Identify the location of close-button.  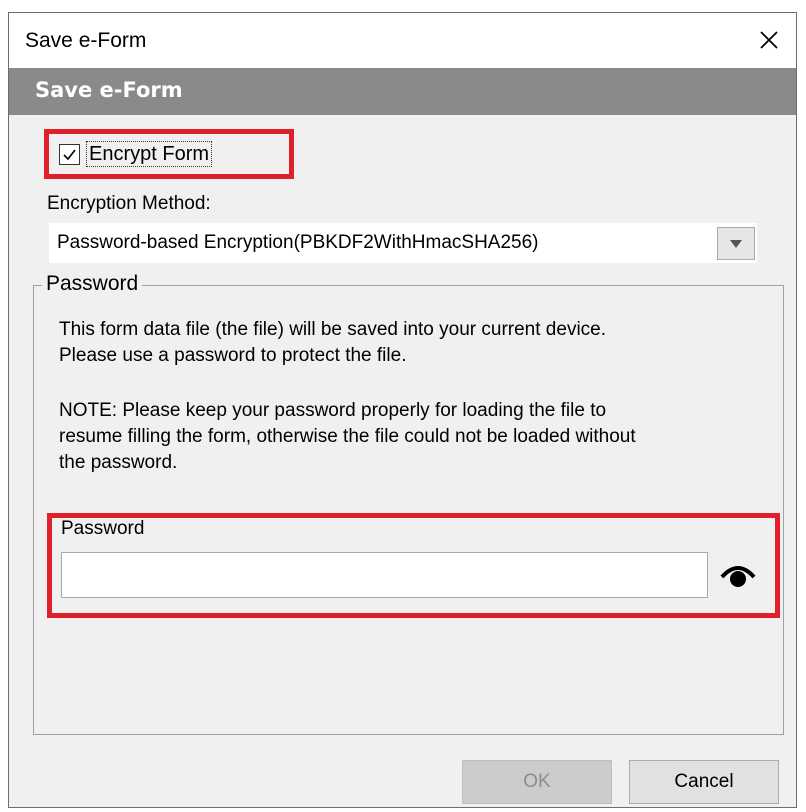
(769, 40).